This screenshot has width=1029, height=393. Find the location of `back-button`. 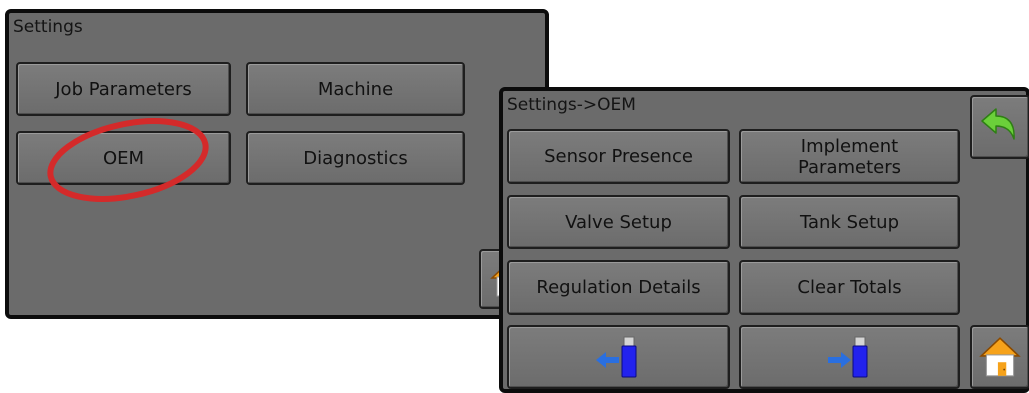

back-button is located at coordinates (999, 127).